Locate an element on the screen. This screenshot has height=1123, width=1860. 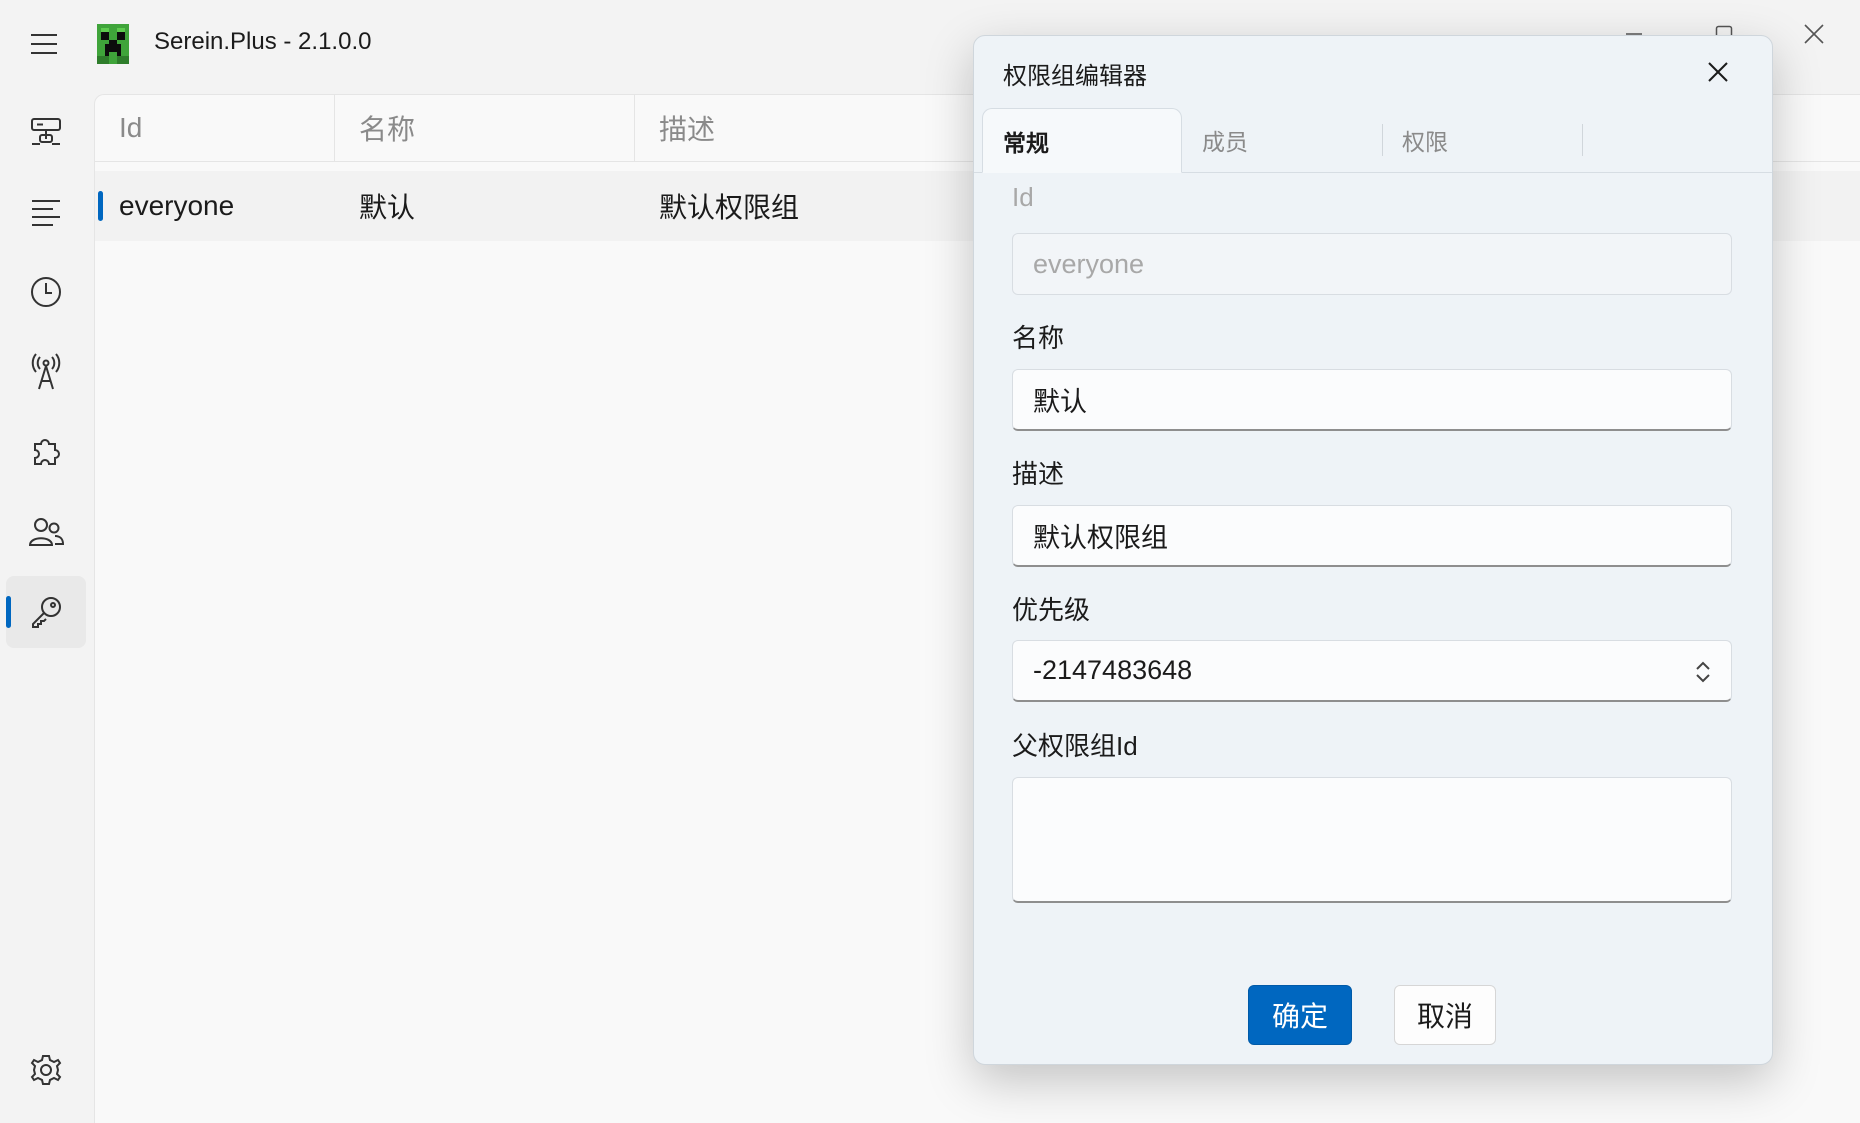
priority-label: 优先级 is located at coordinates (1051, 610).